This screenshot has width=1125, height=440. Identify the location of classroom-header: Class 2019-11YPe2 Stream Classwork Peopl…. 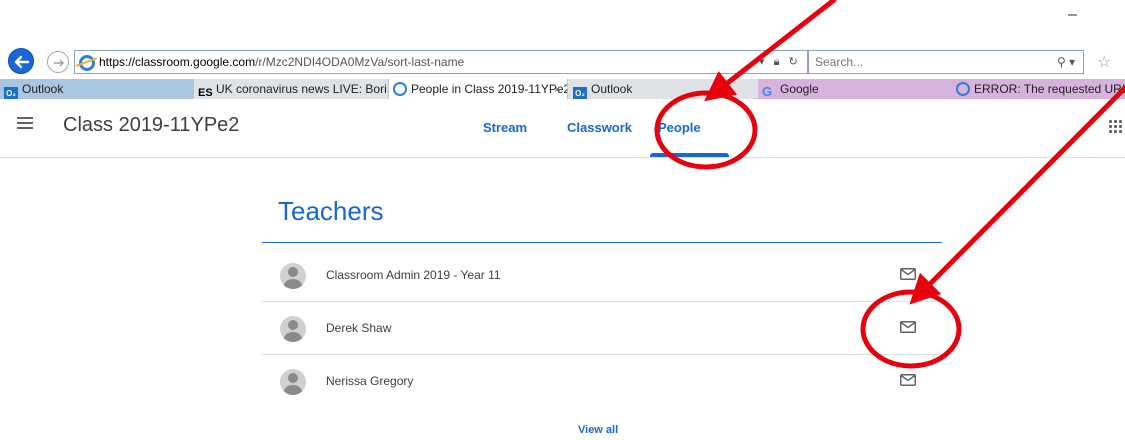
(562, 129).